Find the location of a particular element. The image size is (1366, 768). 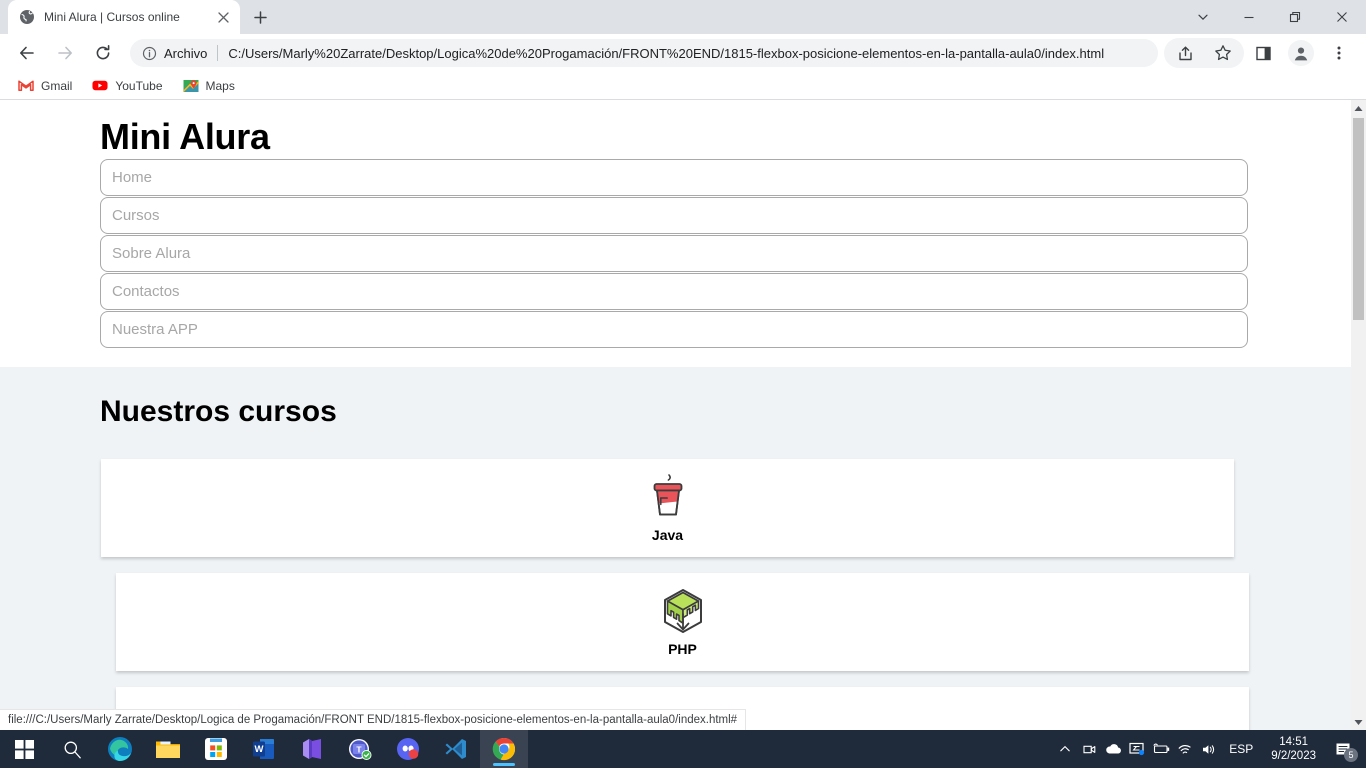

close-window-button is located at coordinates (1342, 17).